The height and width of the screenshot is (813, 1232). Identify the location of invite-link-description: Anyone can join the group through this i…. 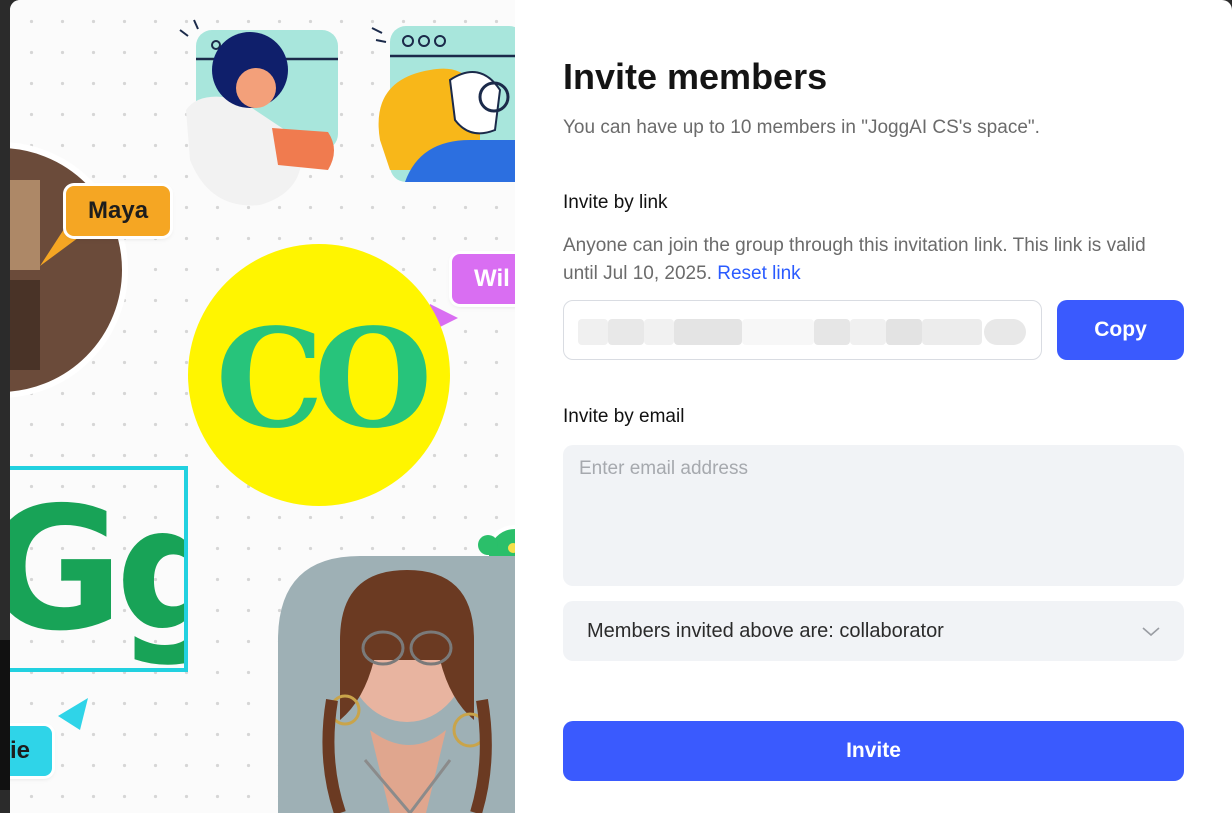
(873, 260).